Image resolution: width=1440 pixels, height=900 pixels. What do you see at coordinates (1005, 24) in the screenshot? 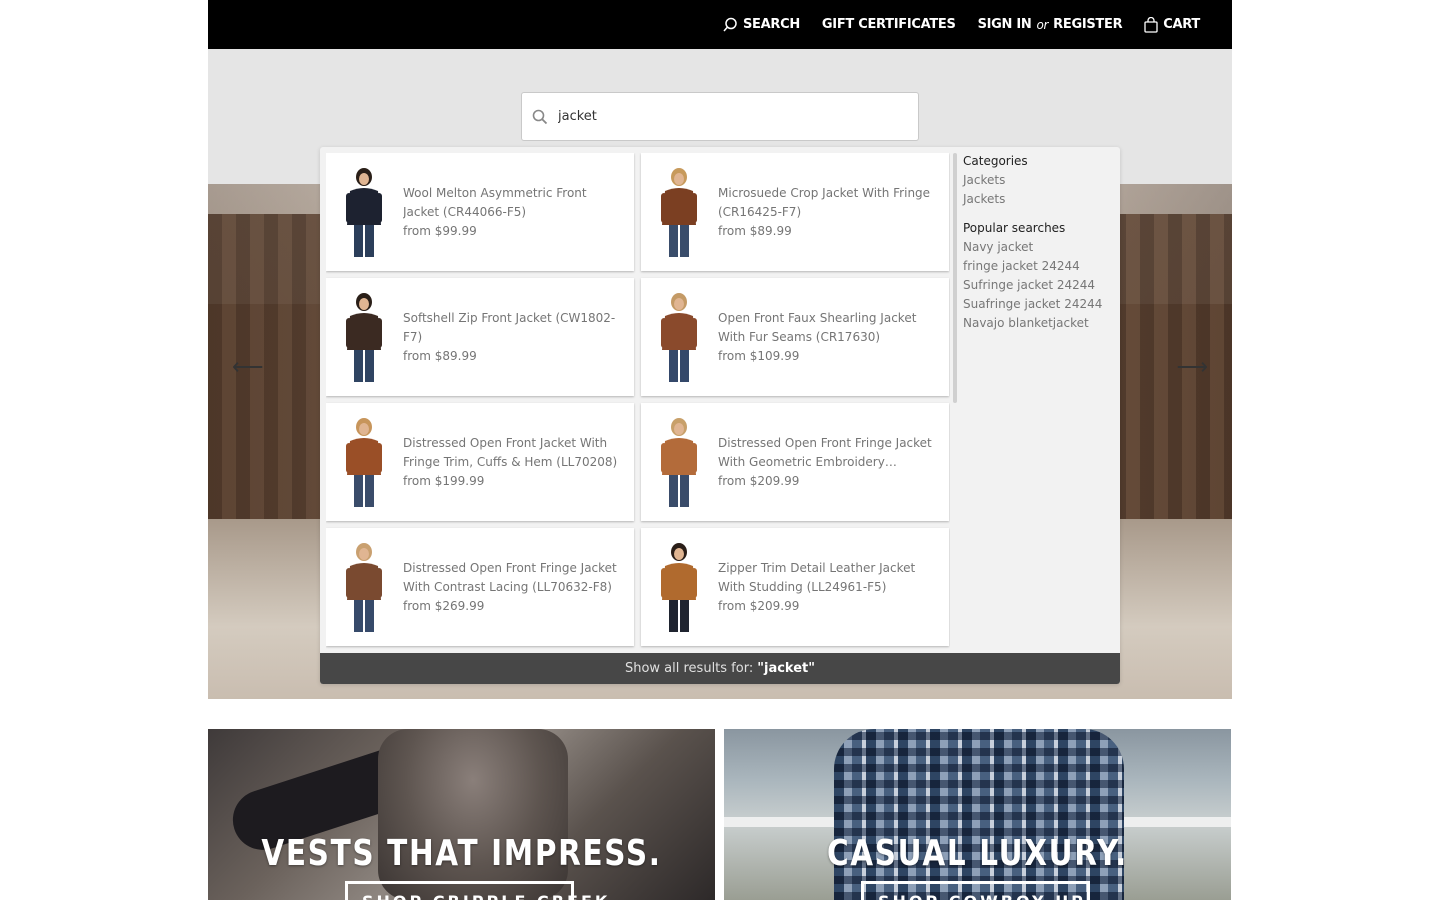
I see `sign-in-link: SIGN IN` at bounding box center [1005, 24].